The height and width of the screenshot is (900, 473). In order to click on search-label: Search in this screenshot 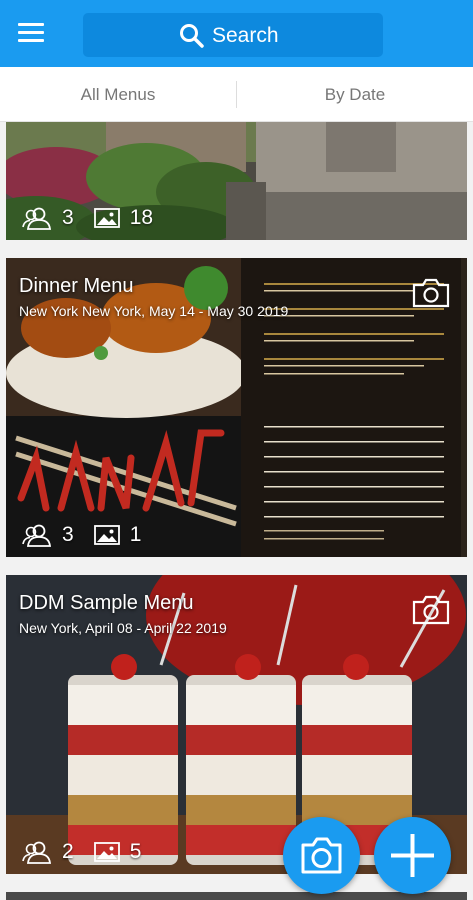, I will do `click(245, 35)`.